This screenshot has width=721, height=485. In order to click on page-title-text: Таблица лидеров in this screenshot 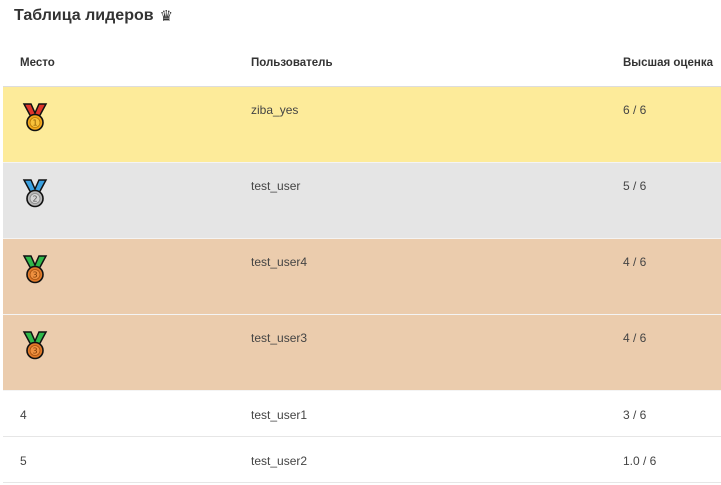, I will do `click(84, 15)`.